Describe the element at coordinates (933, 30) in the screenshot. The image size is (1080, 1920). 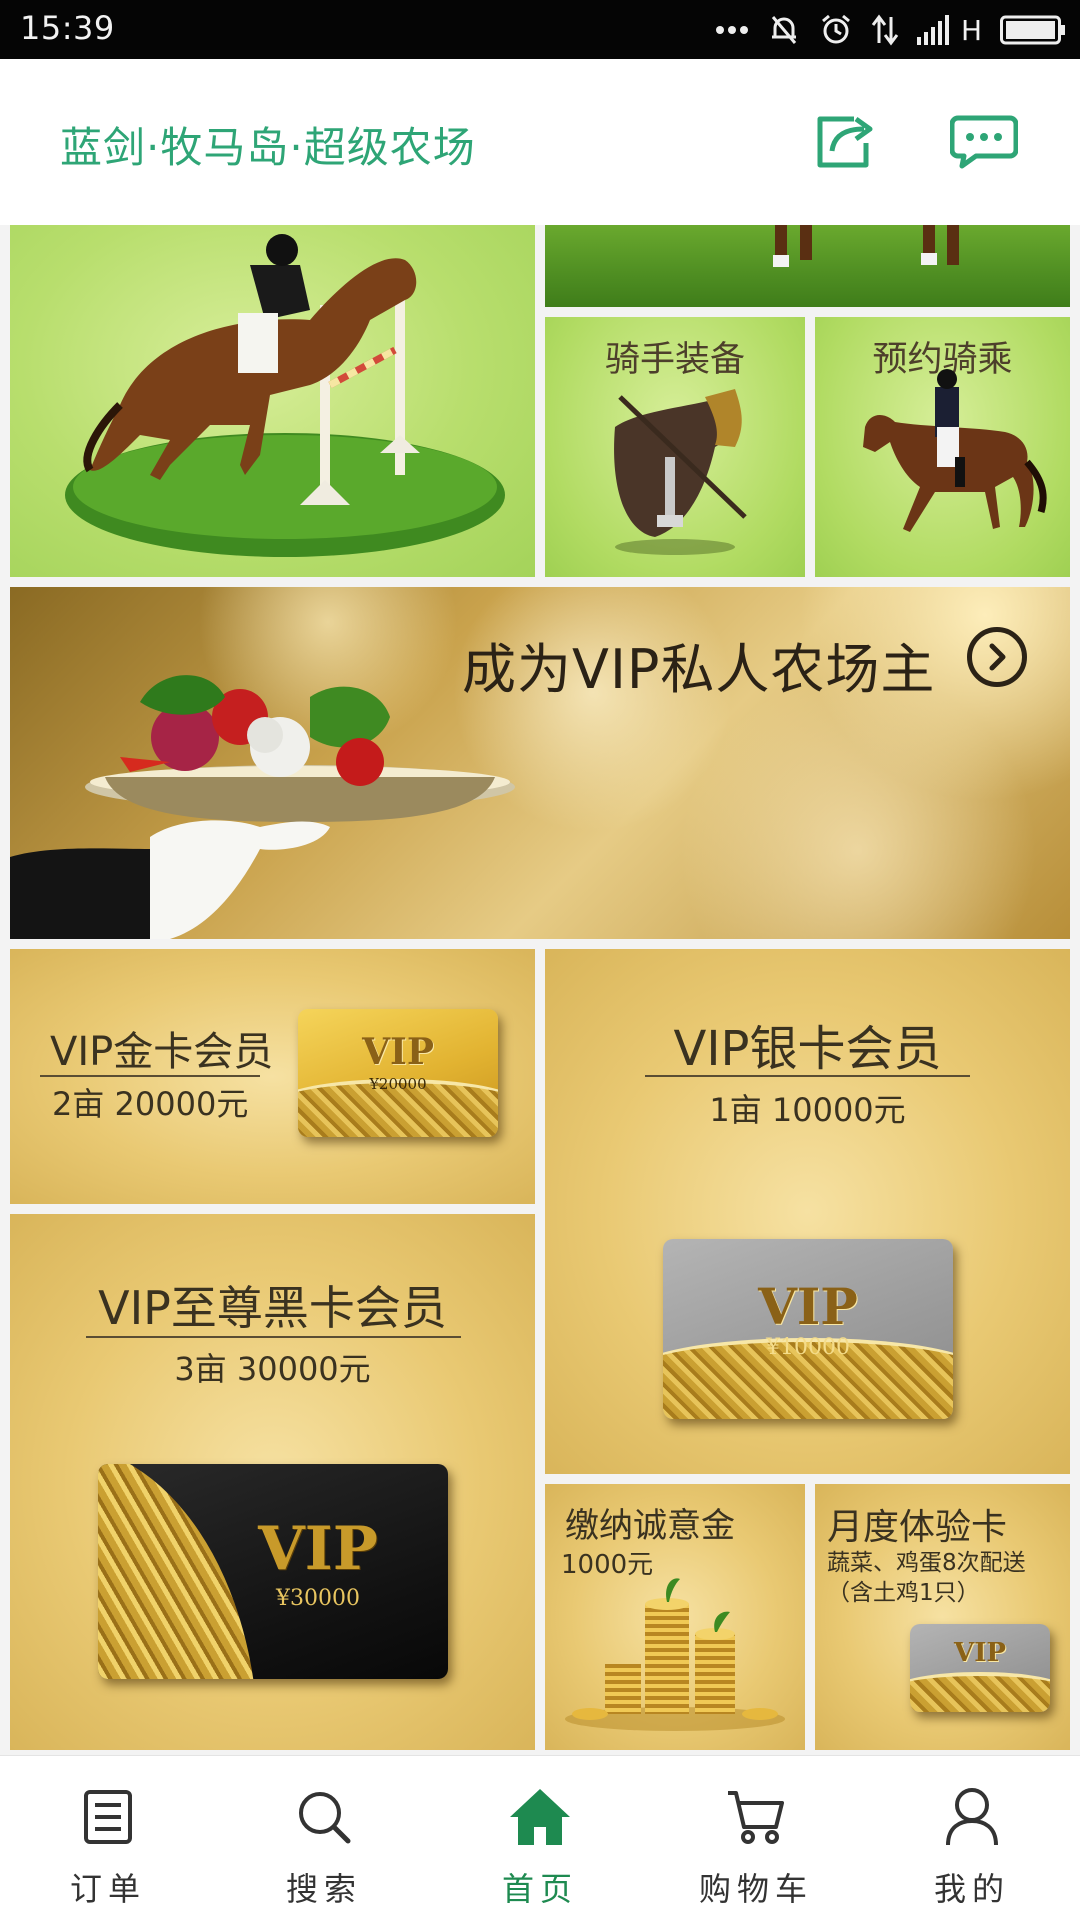
I see `signal-icon` at that location.